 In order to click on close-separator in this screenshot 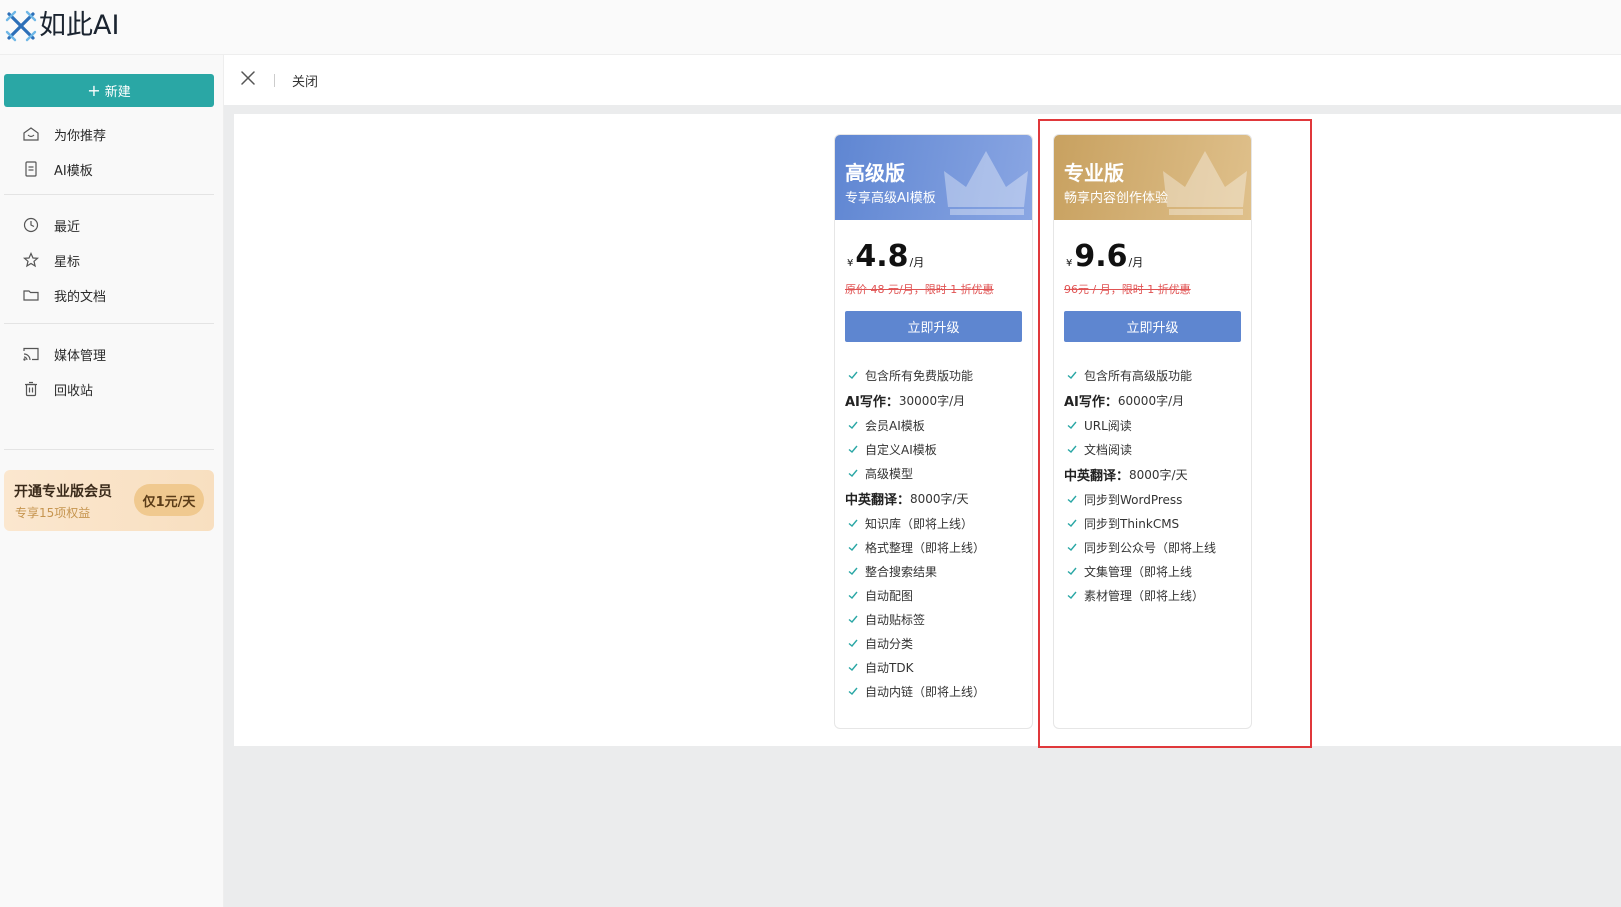, I will do `click(274, 80)`.